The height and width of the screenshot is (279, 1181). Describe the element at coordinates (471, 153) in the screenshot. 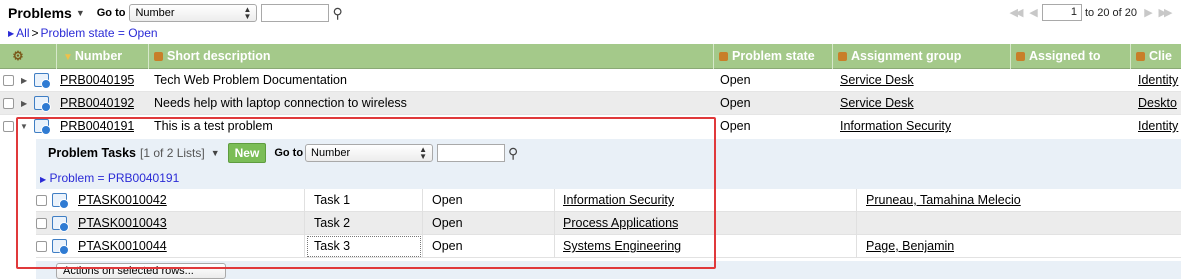

I see `related-search-input` at that location.